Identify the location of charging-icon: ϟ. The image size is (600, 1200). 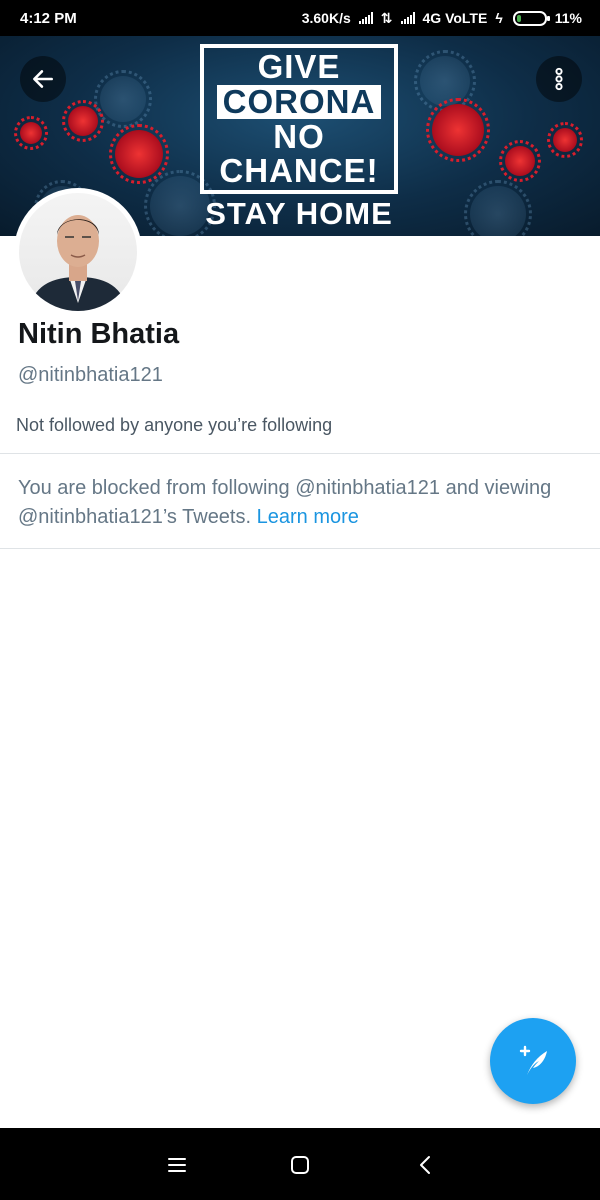
(499, 18).